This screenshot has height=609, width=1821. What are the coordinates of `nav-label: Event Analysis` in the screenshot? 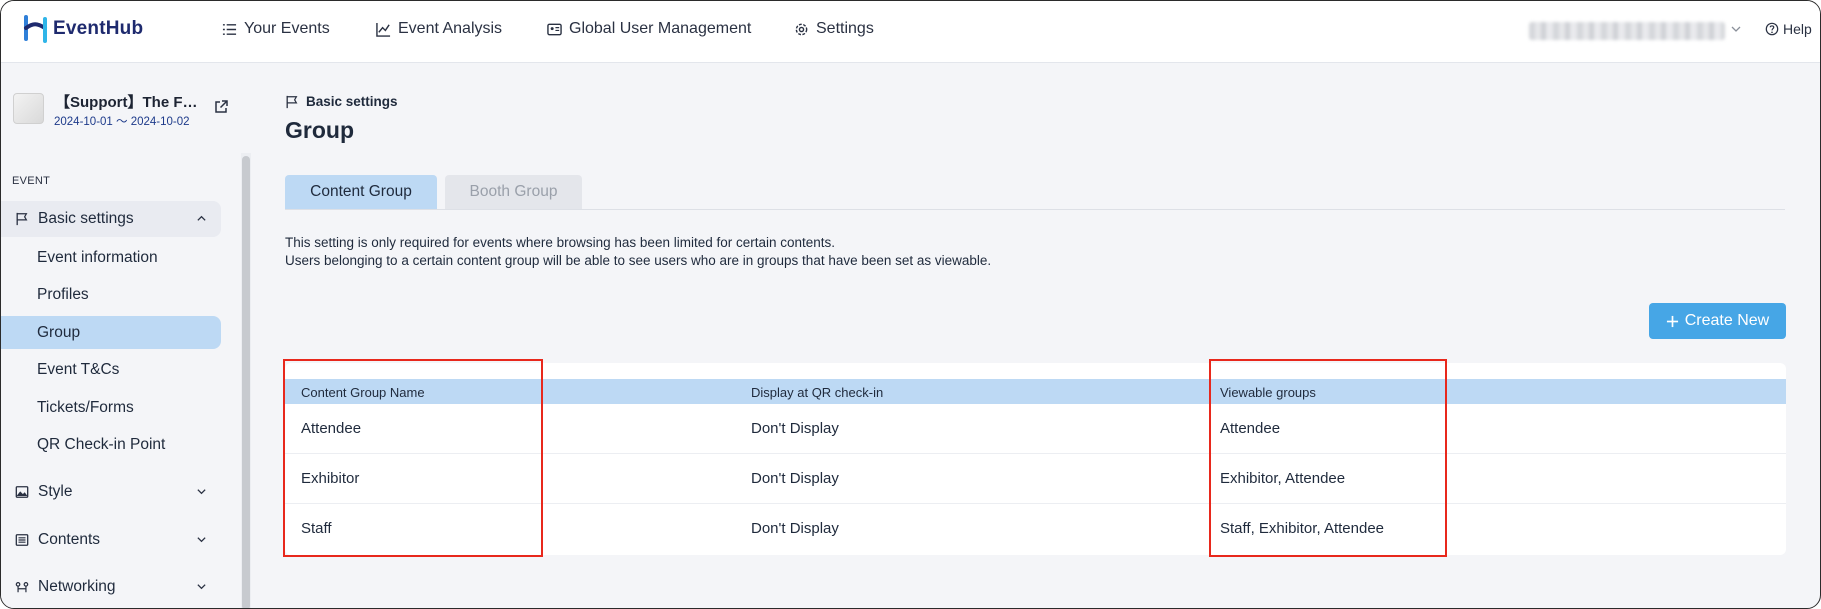 It's located at (450, 28).